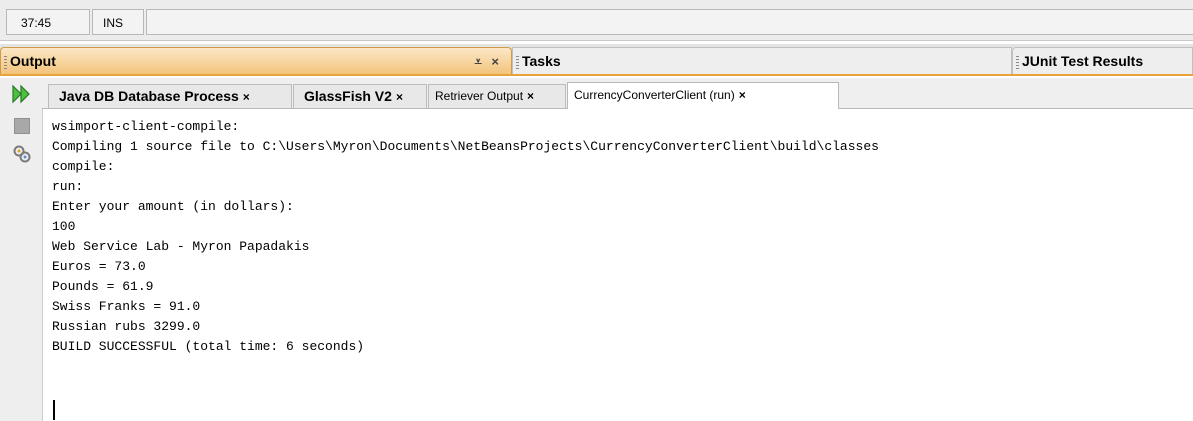 This screenshot has width=1193, height=421. I want to click on subtab-label: CurrencyConverterClient (run), so click(654, 95).